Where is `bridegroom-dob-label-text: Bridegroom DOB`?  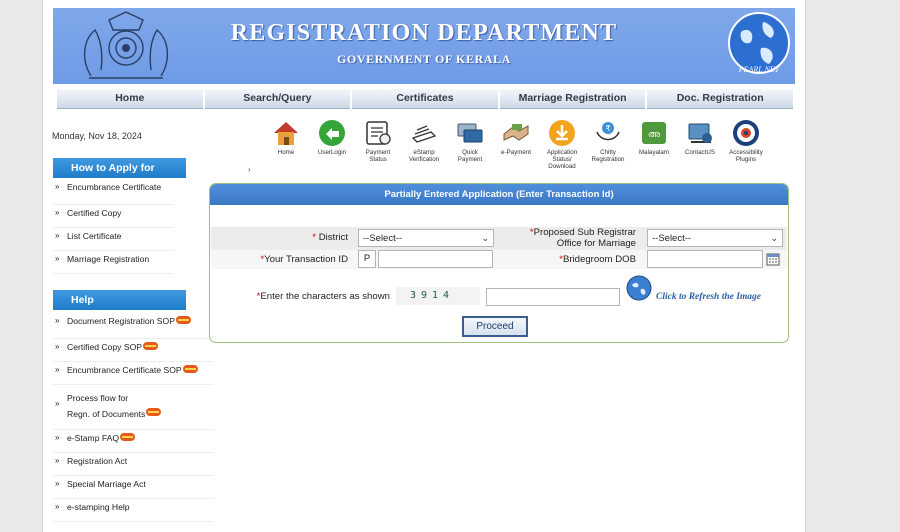 bridegroom-dob-label-text: Bridegroom DOB is located at coordinates (599, 259).